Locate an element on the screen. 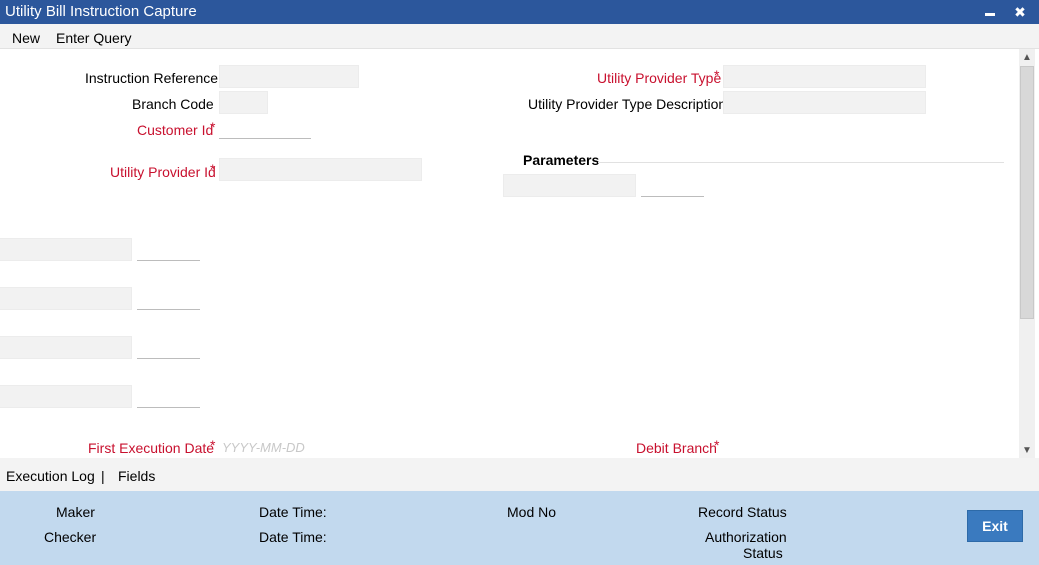 The image size is (1039, 565). utility-provider-type-label: Utility Provider Type is located at coordinates (659, 78).